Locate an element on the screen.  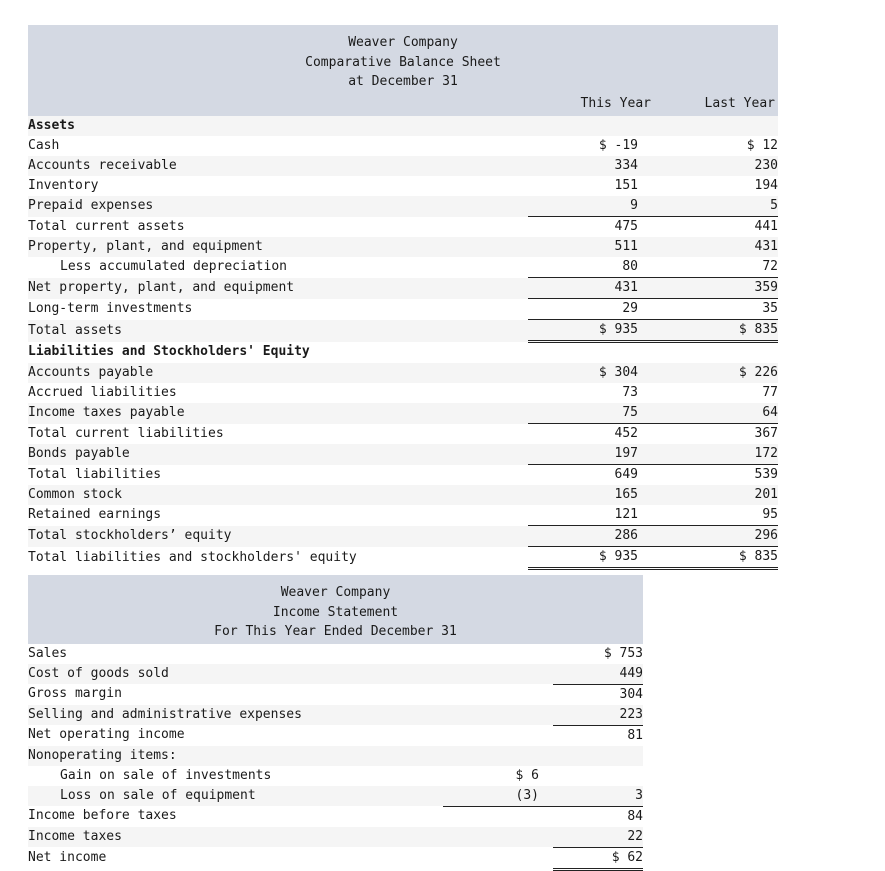
row-value-last-year: 64 is located at coordinates (715, 413).